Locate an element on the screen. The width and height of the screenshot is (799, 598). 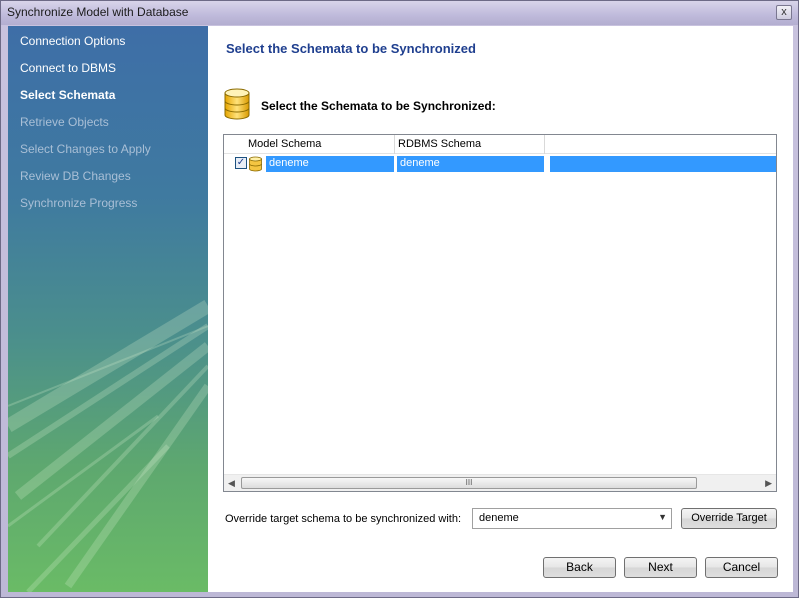
horizontal-scrollbar: ◀ III ▶ is located at coordinates (500, 482).